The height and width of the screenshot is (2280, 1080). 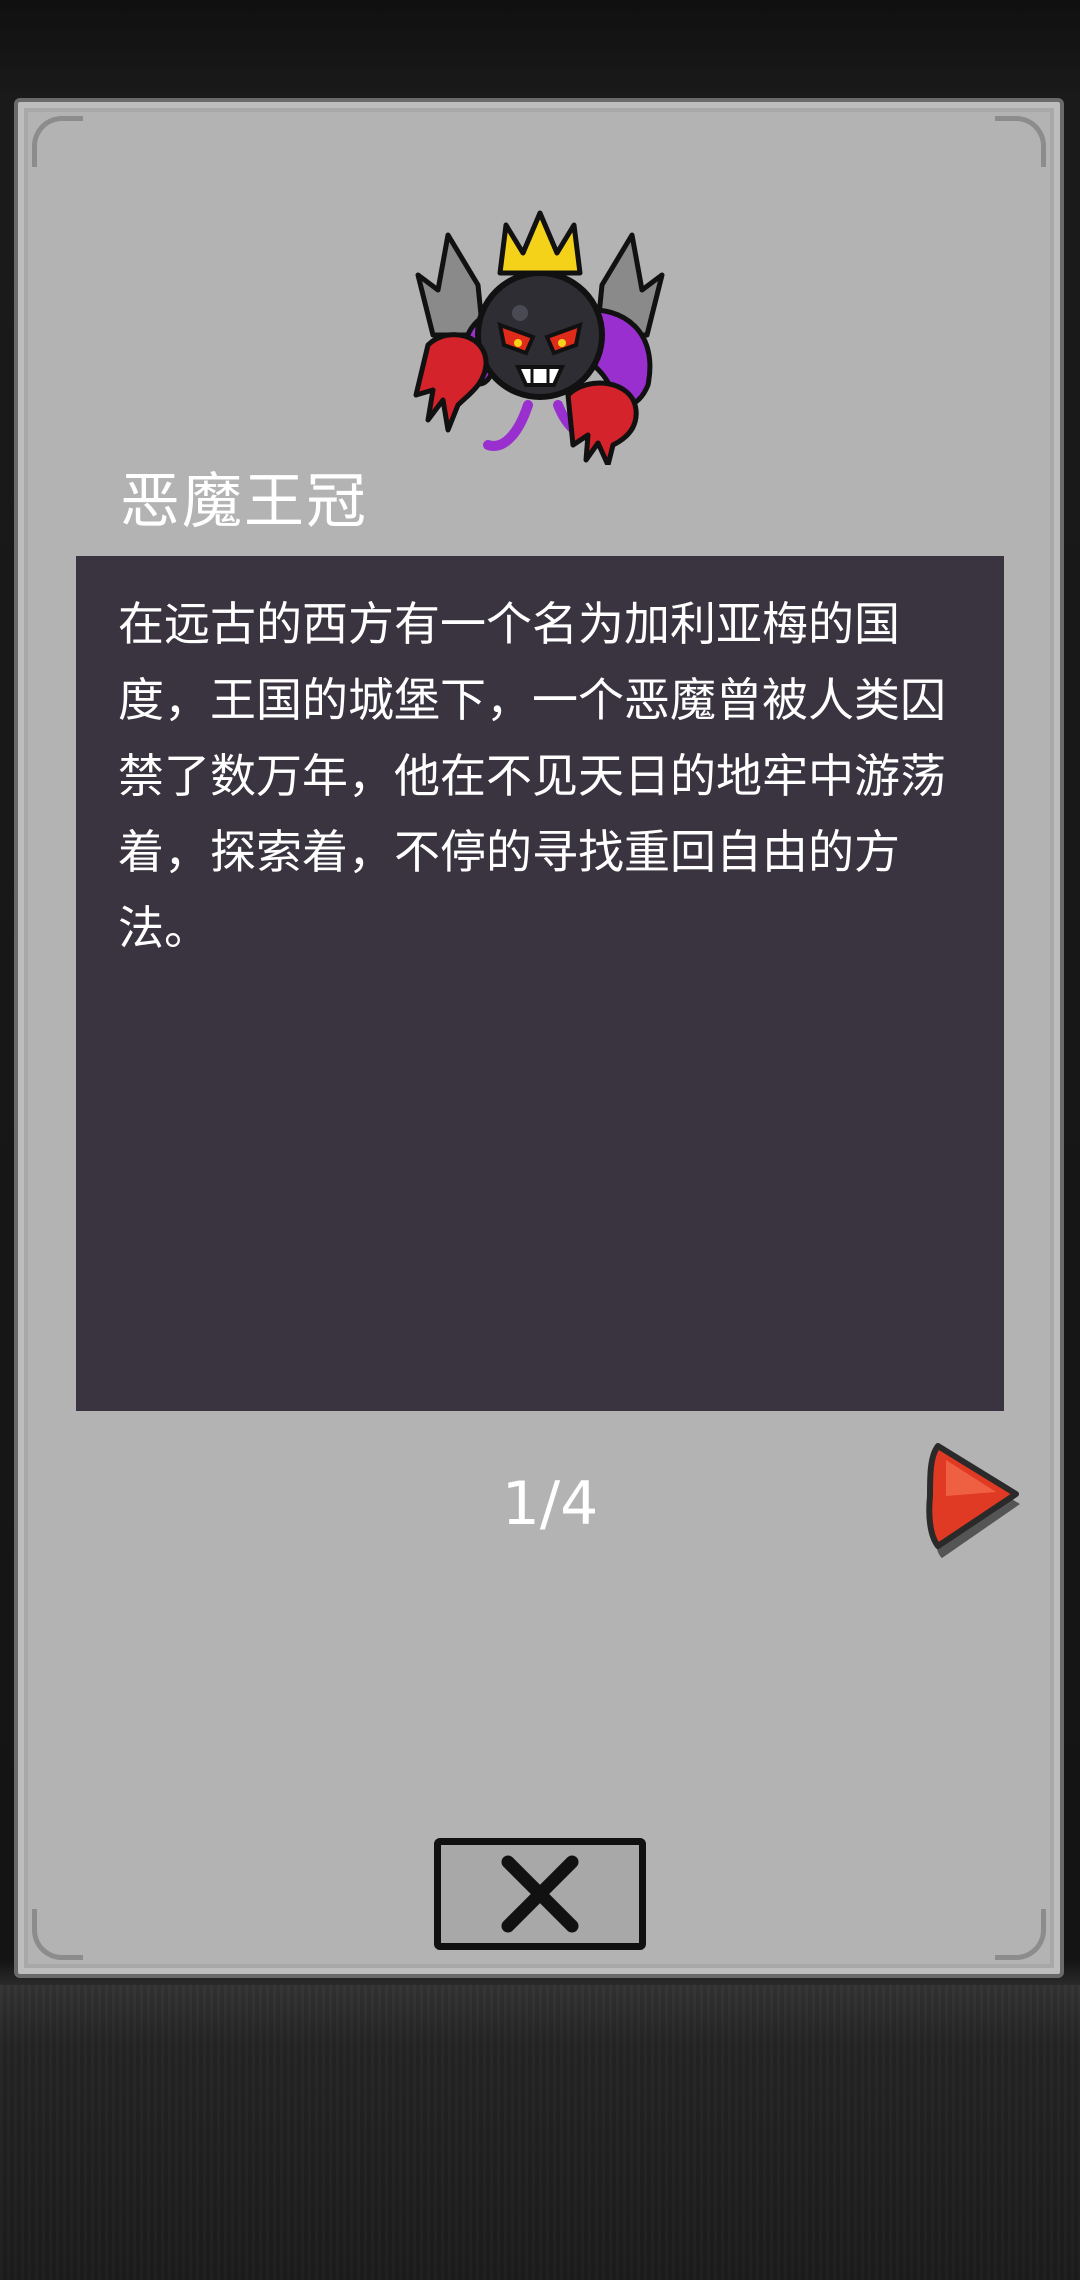 I want to click on item-title: 恶魔王冠, so click(x=244, y=502).